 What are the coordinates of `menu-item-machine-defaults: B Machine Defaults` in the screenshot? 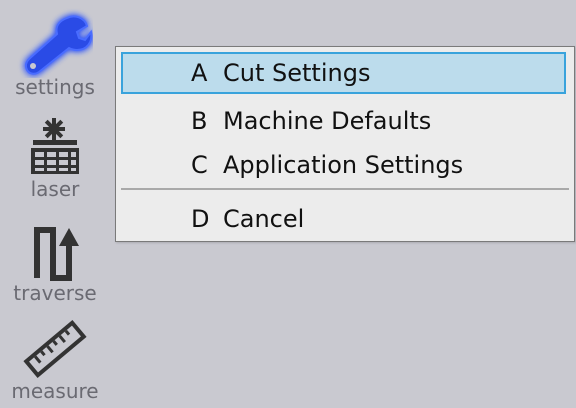 It's located at (343, 121).